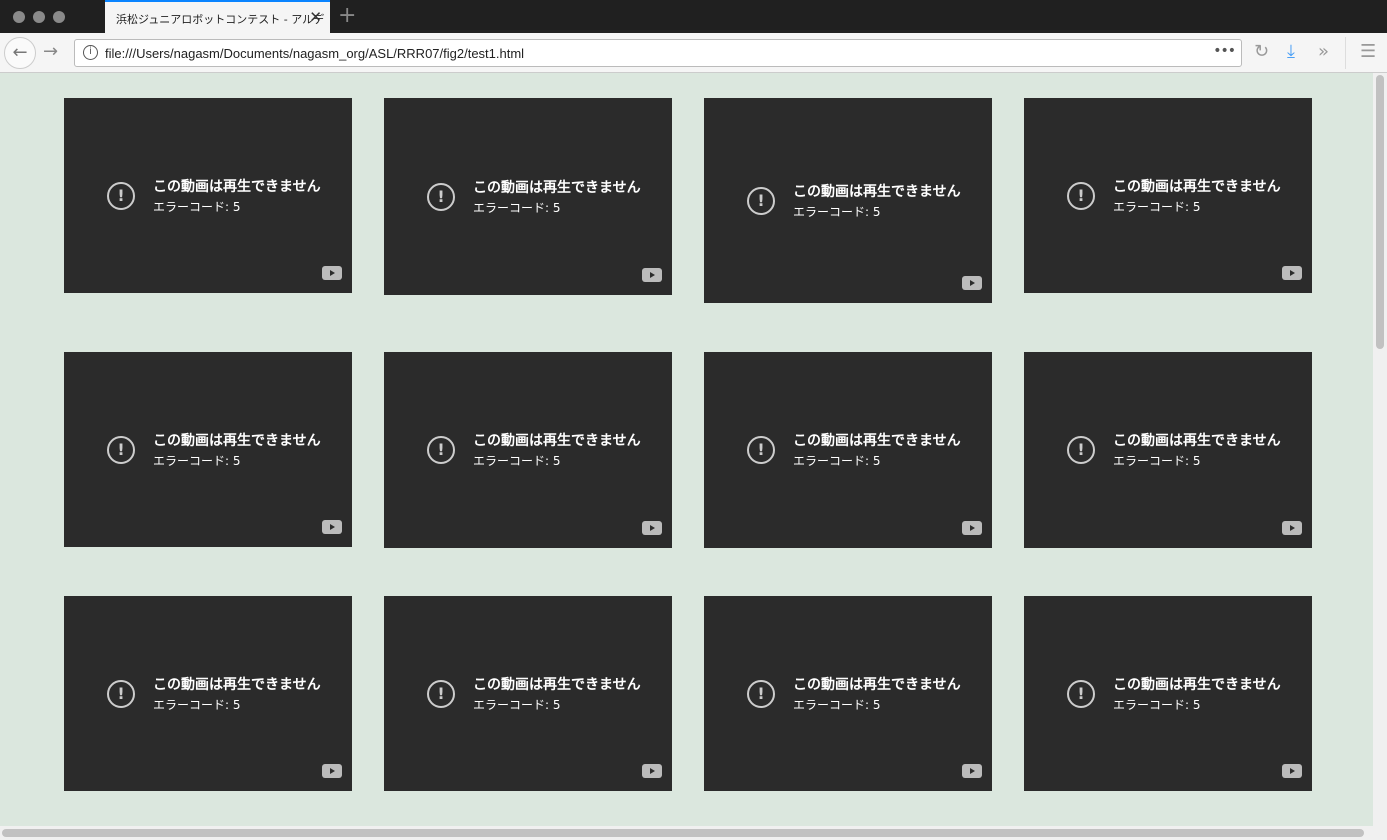  What do you see at coordinates (90, 52) in the screenshot?
I see `info-icon: i` at bounding box center [90, 52].